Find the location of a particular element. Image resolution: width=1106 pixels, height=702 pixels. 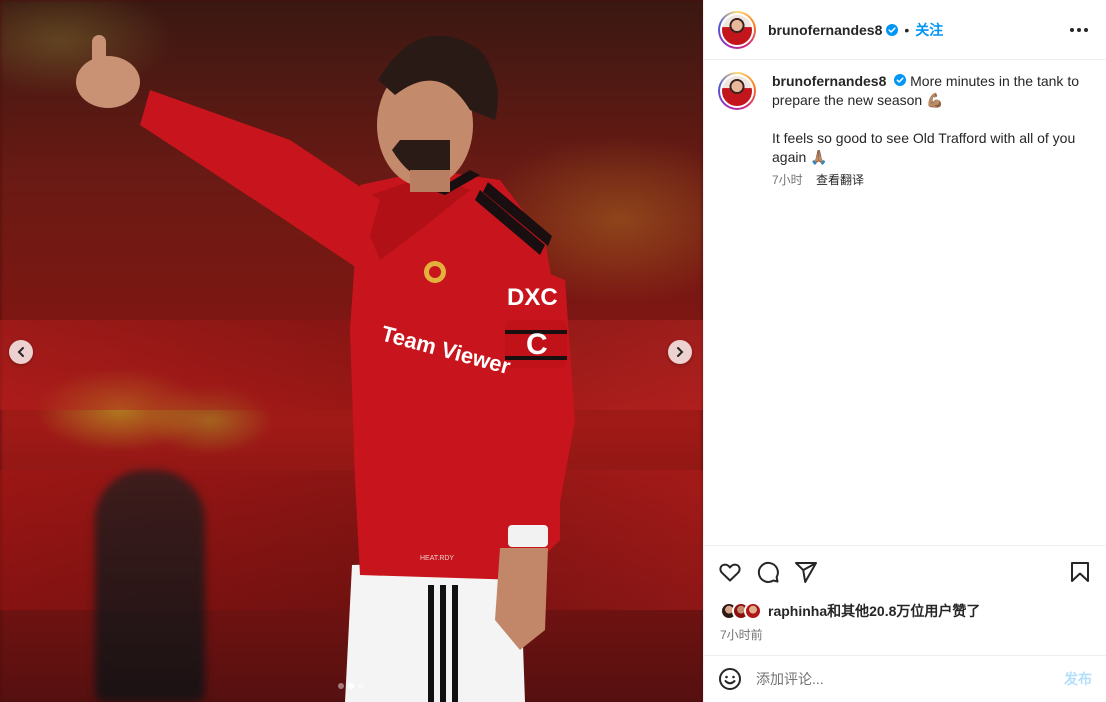

previous-slide-button is located at coordinates (21, 352).